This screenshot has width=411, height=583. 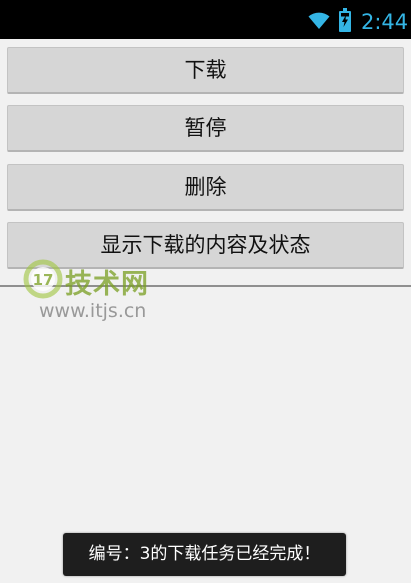 What do you see at coordinates (205, 70) in the screenshot?
I see `download-button: 下载` at bounding box center [205, 70].